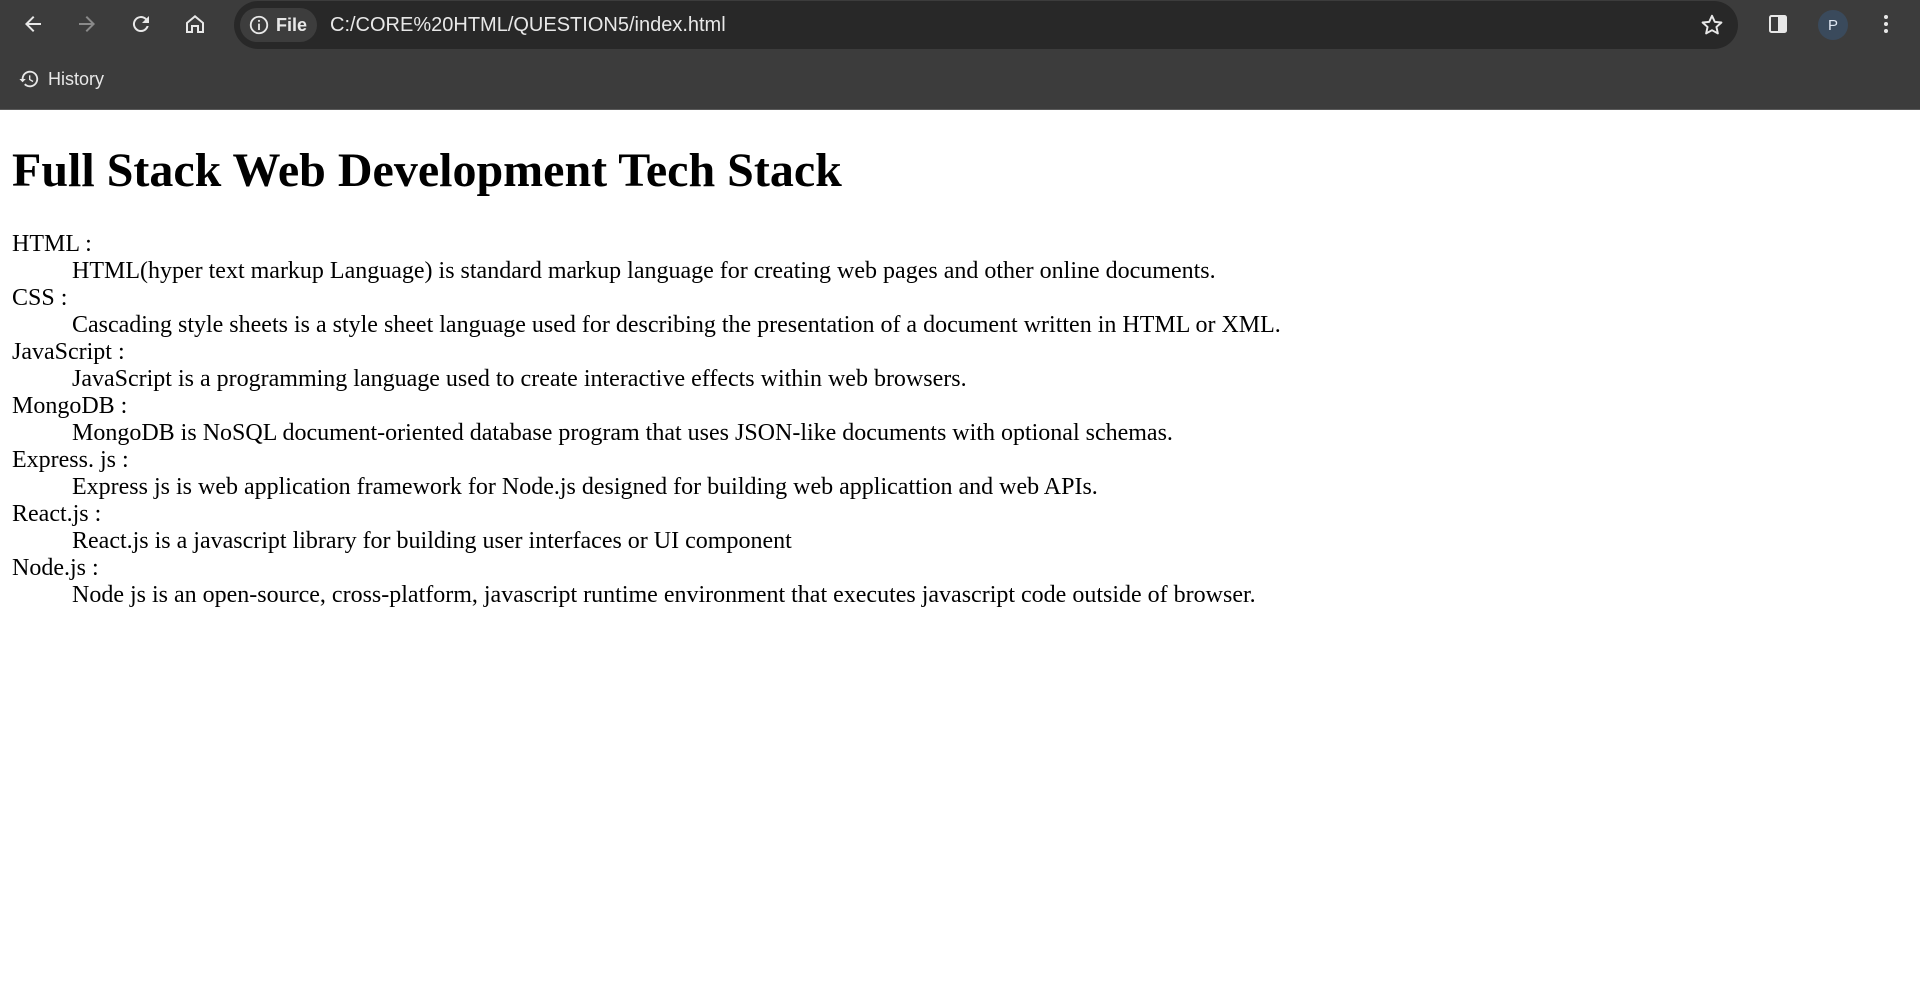  What do you see at coordinates (76, 78) in the screenshot?
I see `bookmark-history-label: History` at bounding box center [76, 78].